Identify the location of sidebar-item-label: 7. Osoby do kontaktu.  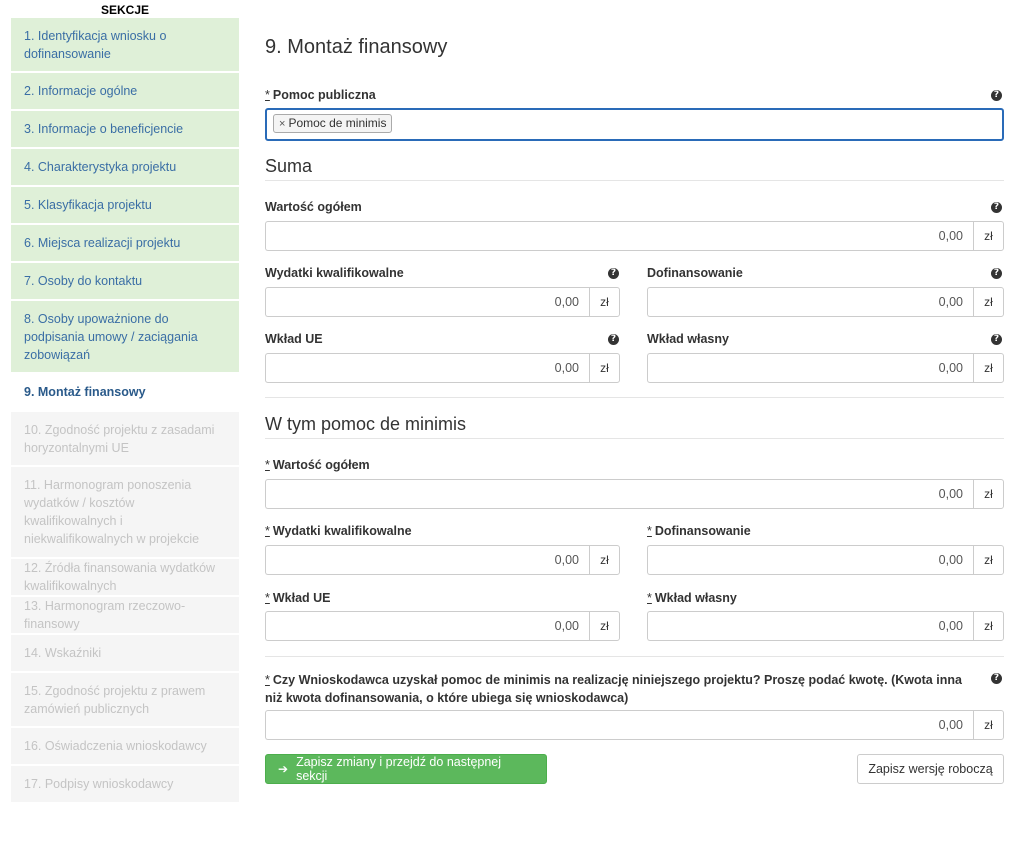
(83, 281).